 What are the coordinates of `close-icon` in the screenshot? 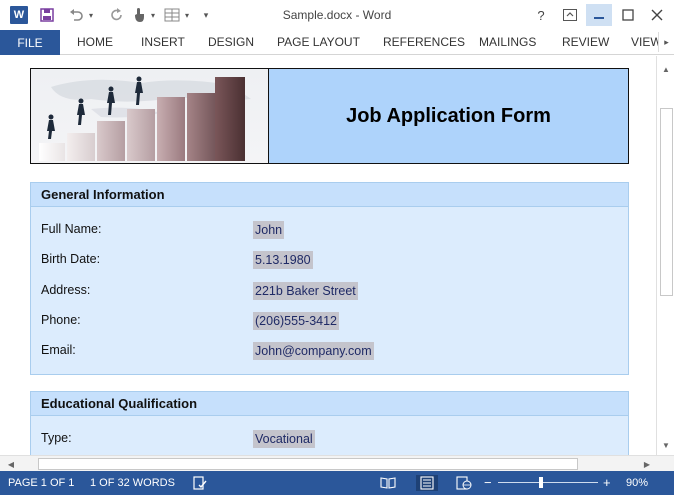 It's located at (657, 15).